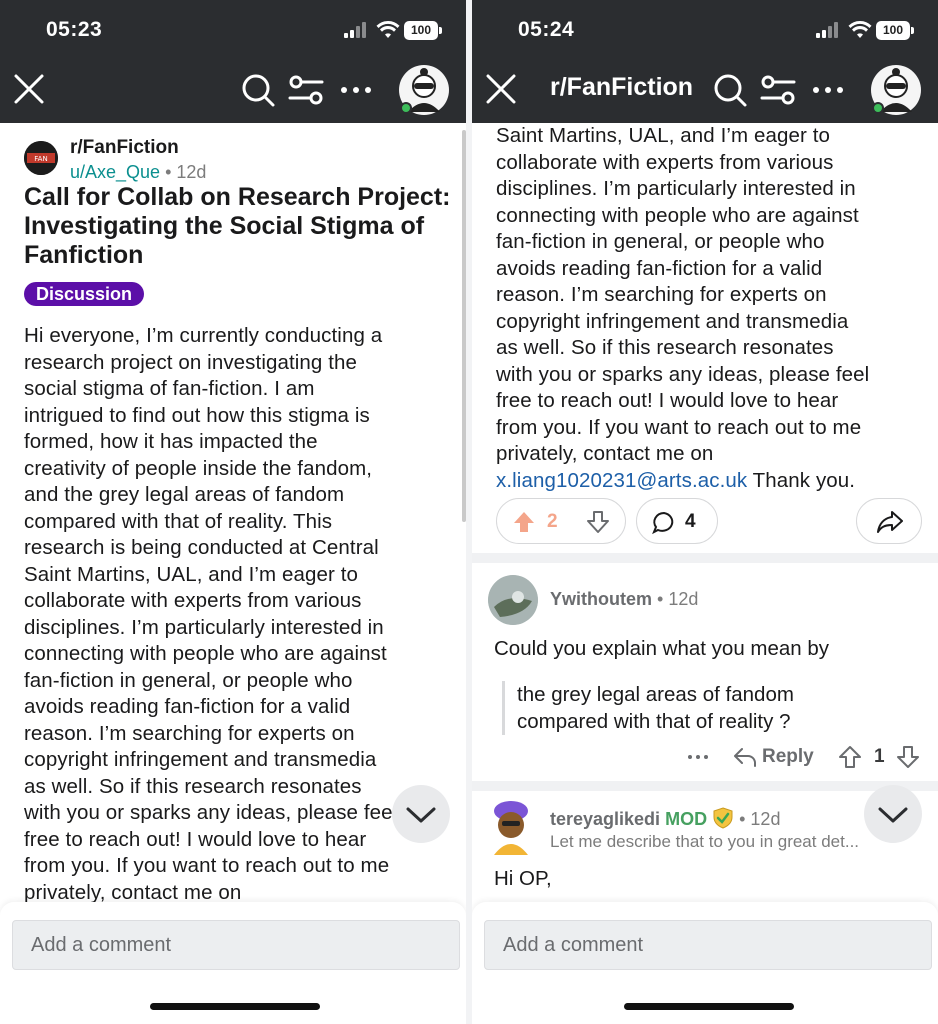 Image resolution: width=938 pixels, height=1024 pixels. Describe the element at coordinates (203, 335) in the screenshot. I see `body-line: Hi everyone, I’m currently conducting a` at that location.